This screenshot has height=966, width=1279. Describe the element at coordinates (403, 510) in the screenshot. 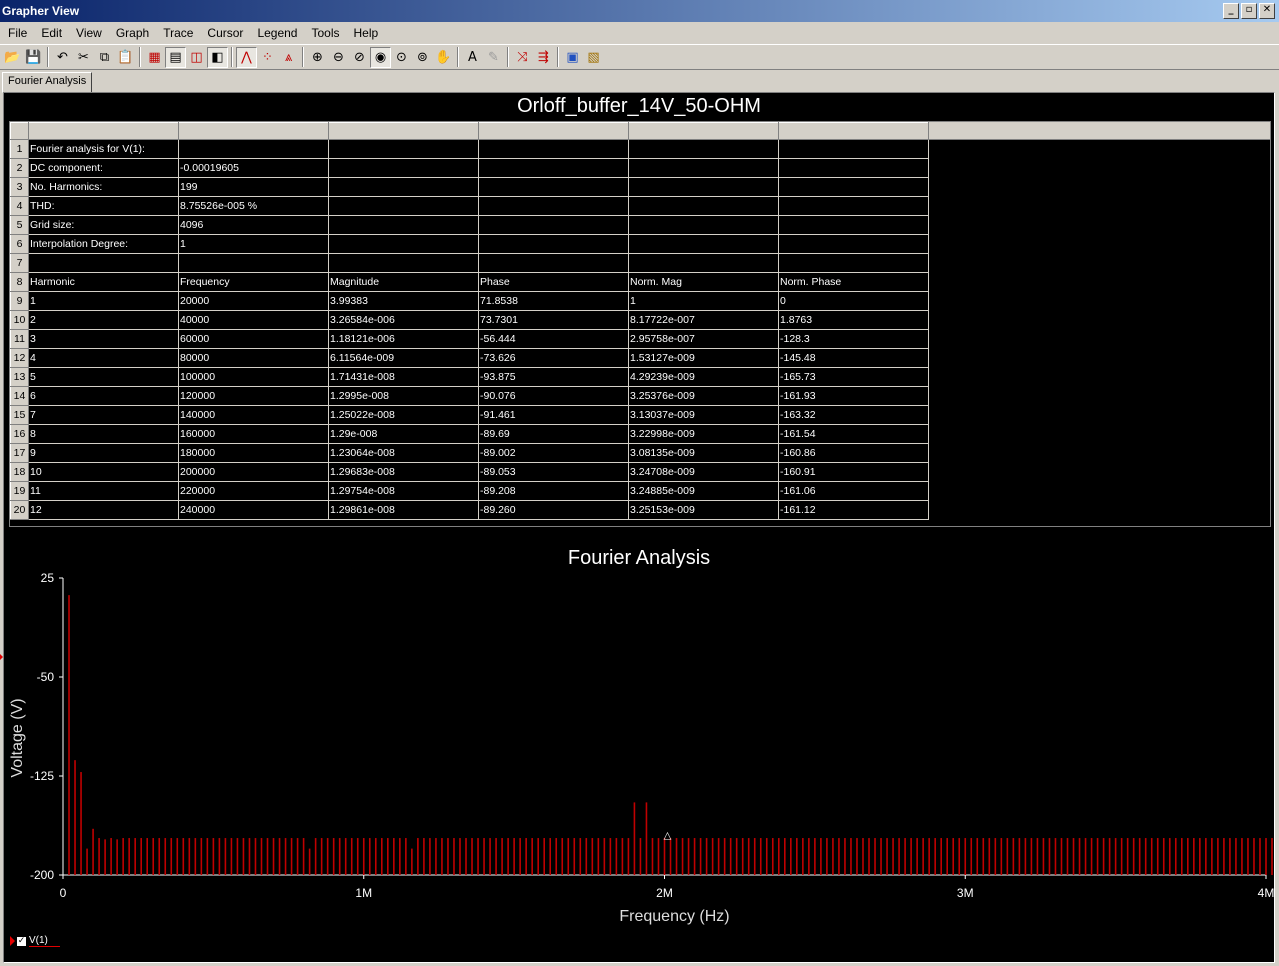

I see `table-cell: 1.29861e-008` at that location.